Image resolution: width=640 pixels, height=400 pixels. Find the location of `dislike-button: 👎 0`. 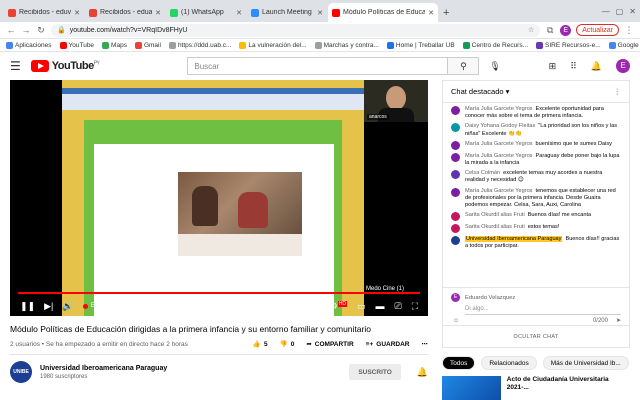

dislike-button: 👎 0 is located at coordinates (287, 344).